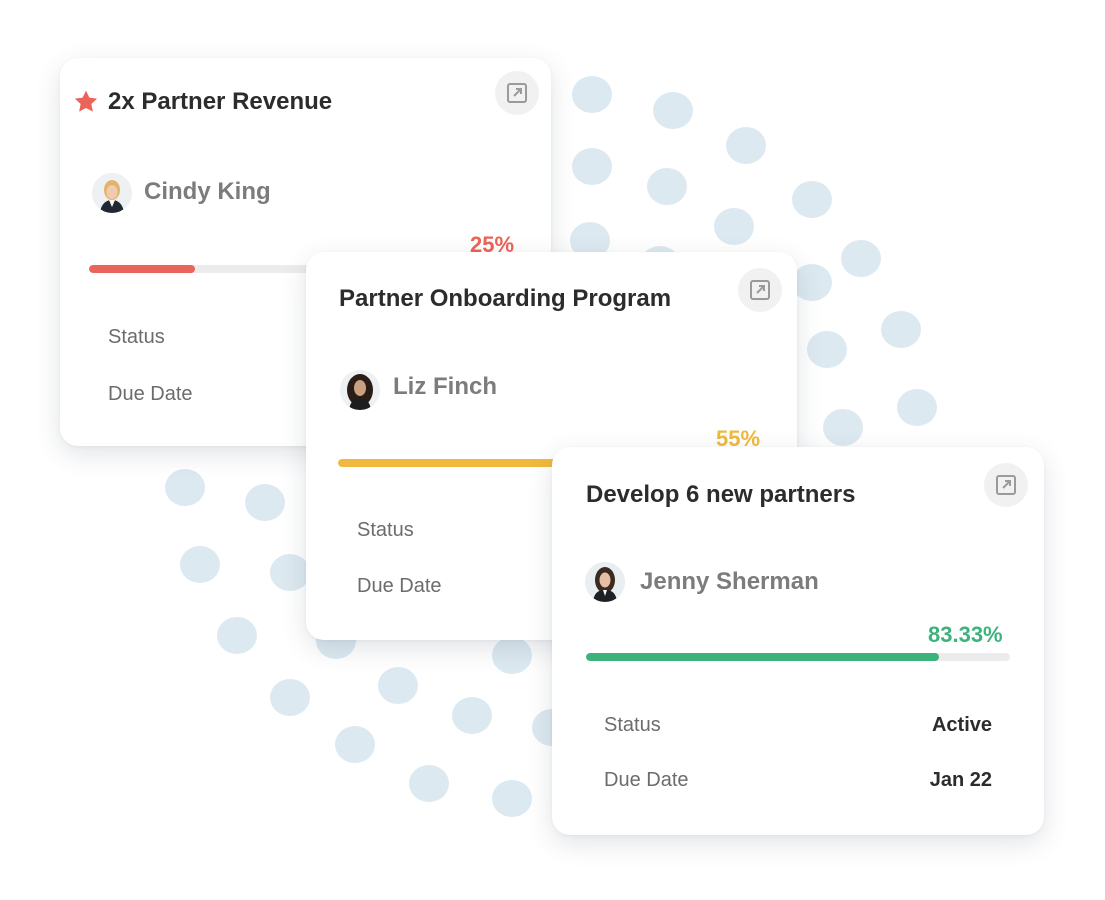  Describe the element at coordinates (445, 386) in the screenshot. I see `owner-name: Liz Finch` at that location.